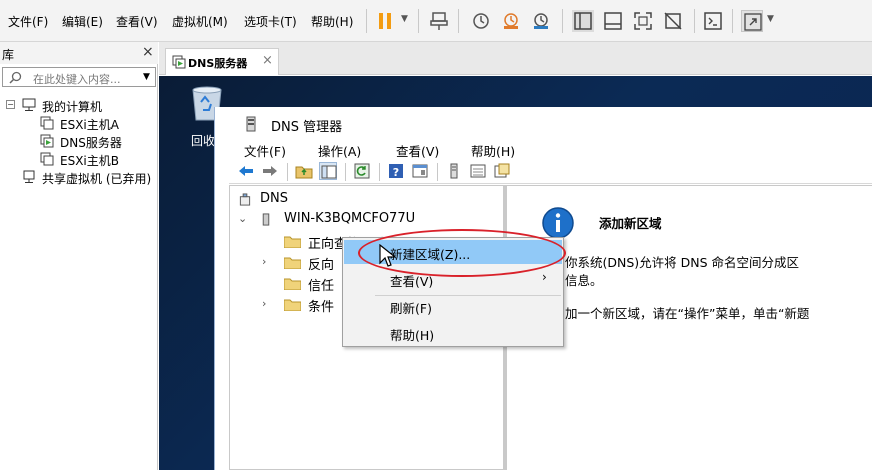 Image resolution: width=872 pixels, height=470 pixels. What do you see at coordinates (385, 21) in the screenshot?
I see `pause-icon` at bounding box center [385, 21].